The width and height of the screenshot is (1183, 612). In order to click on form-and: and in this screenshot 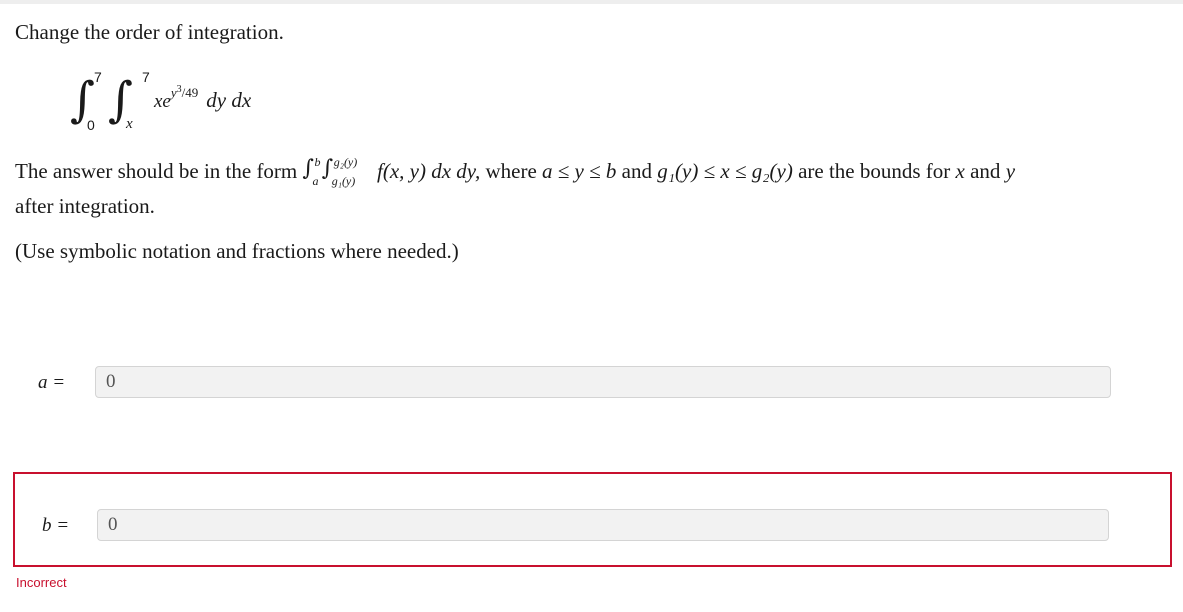, I will do `click(636, 171)`.